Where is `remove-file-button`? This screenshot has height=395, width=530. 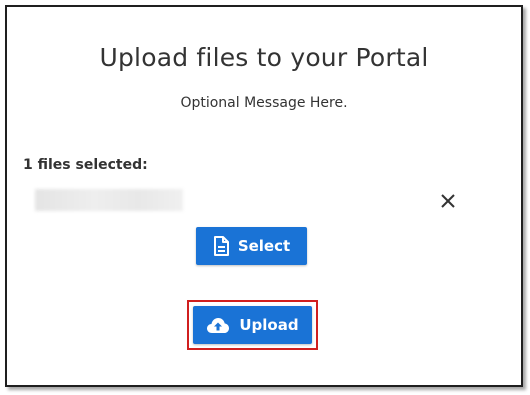 remove-file-button is located at coordinates (448, 201).